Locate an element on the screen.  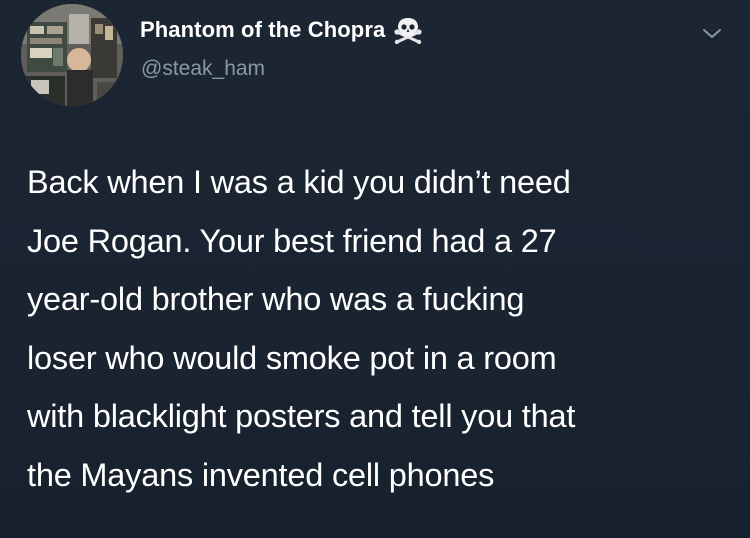
skull-crossbones-icon is located at coordinates (408, 30).